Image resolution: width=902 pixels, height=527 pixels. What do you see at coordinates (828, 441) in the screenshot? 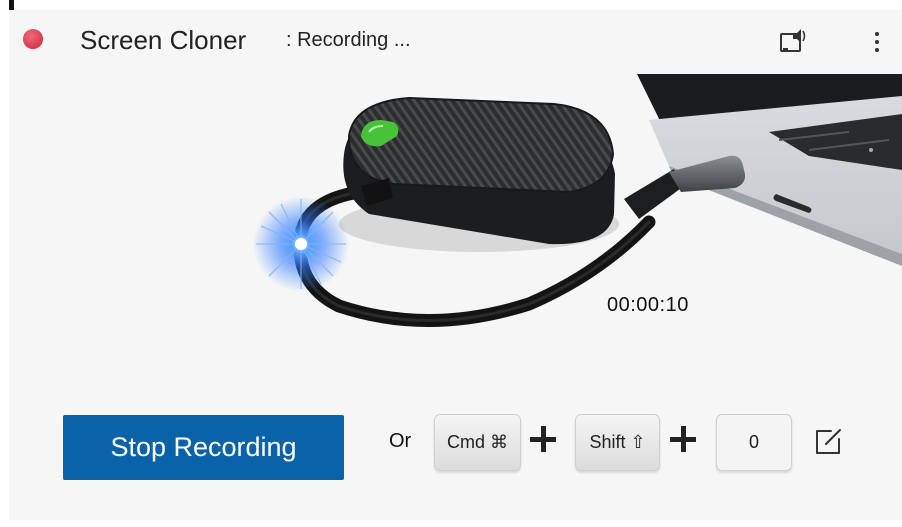
I see `edit-icon` at bounding box center [828, 441].